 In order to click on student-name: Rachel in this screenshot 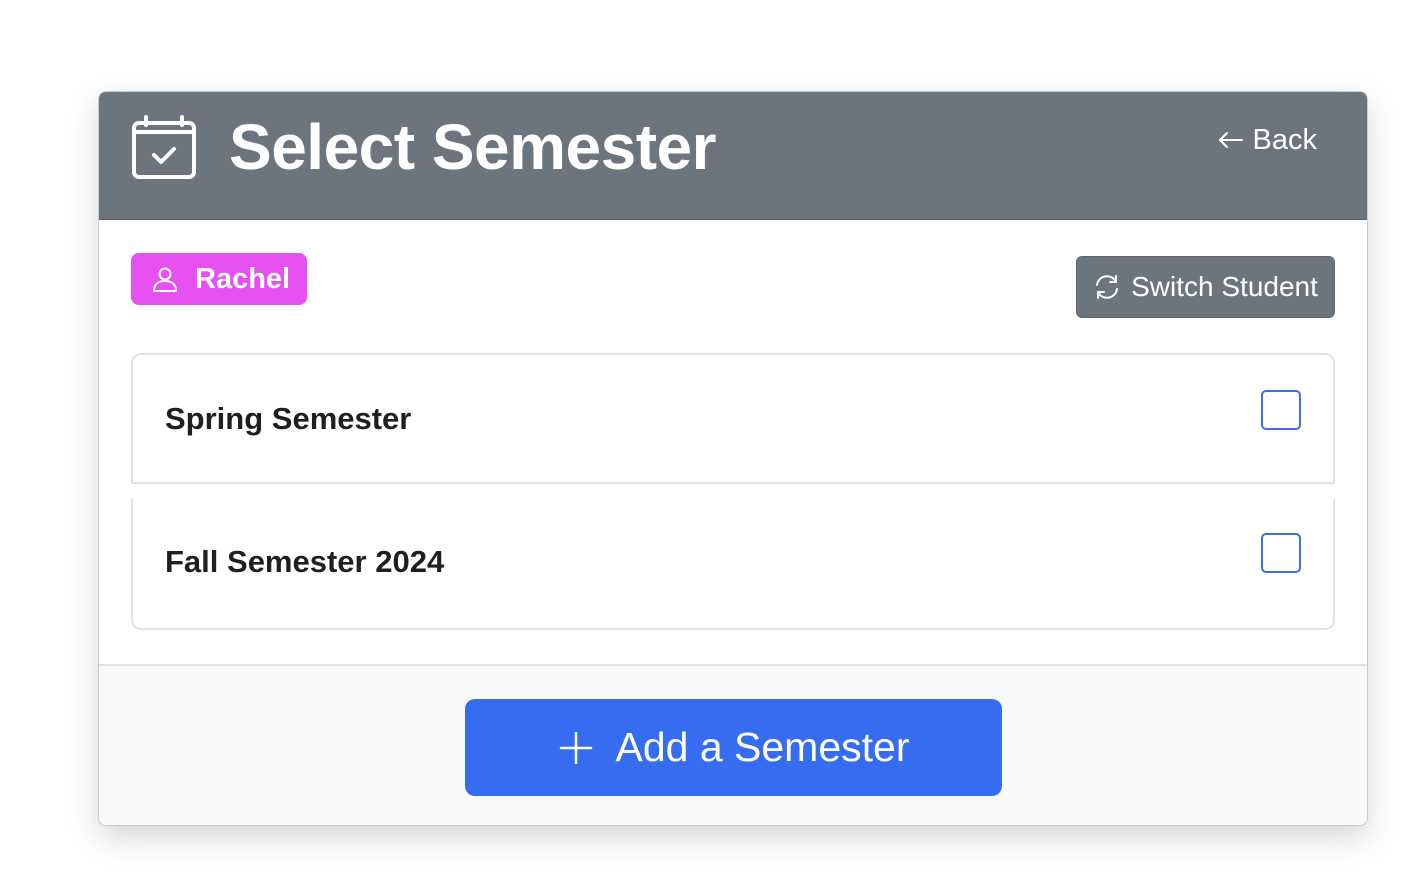, I will do `click(243, 278)`.